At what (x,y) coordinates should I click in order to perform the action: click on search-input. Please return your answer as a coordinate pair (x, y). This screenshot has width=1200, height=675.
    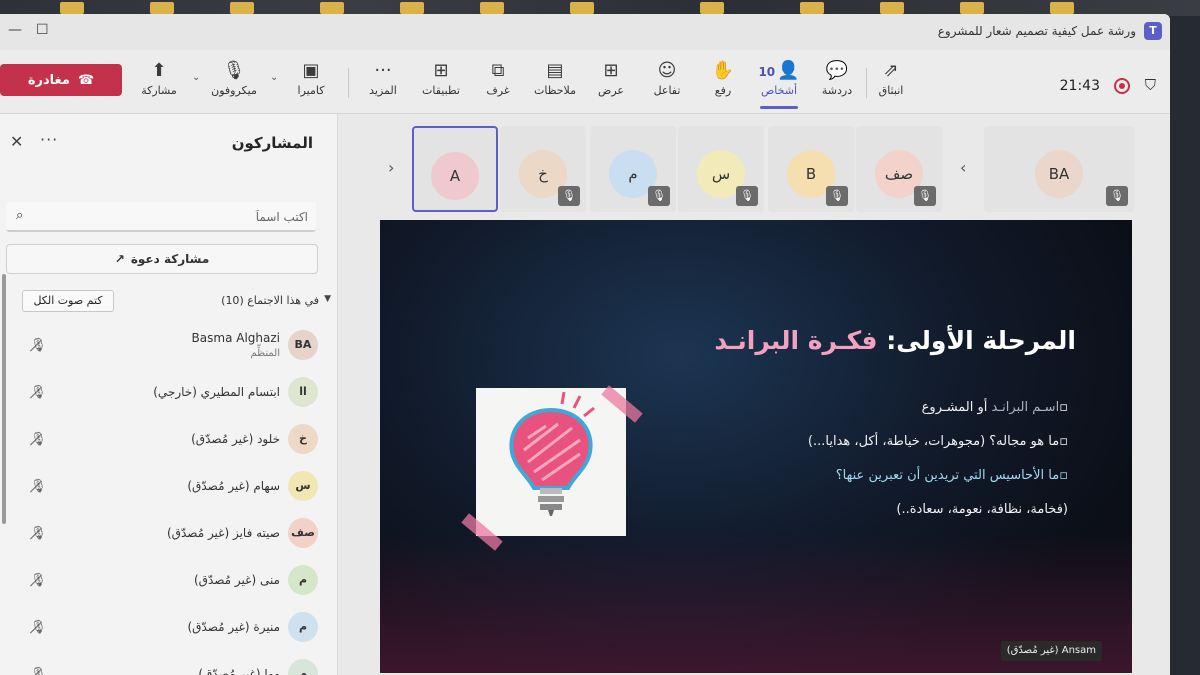
    Looking at the image, I should click on (172, 217).